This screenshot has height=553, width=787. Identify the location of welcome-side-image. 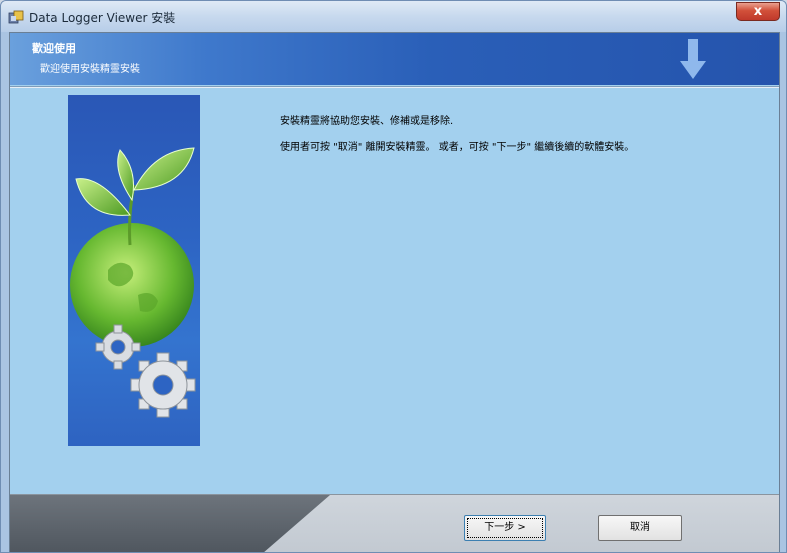
(134, 270).